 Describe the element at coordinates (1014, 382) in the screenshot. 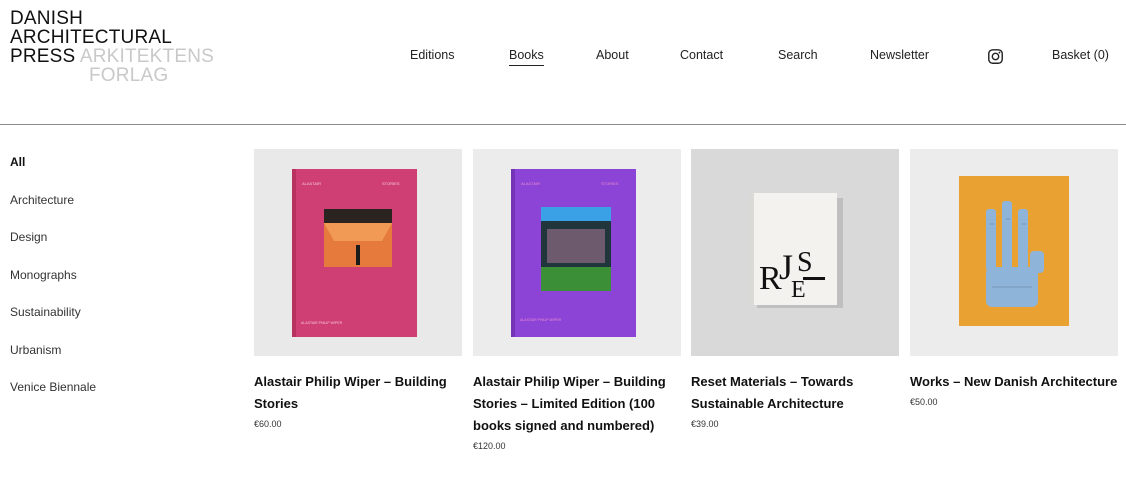

I see `product-title: Works – New Danish Architecture` at that location.